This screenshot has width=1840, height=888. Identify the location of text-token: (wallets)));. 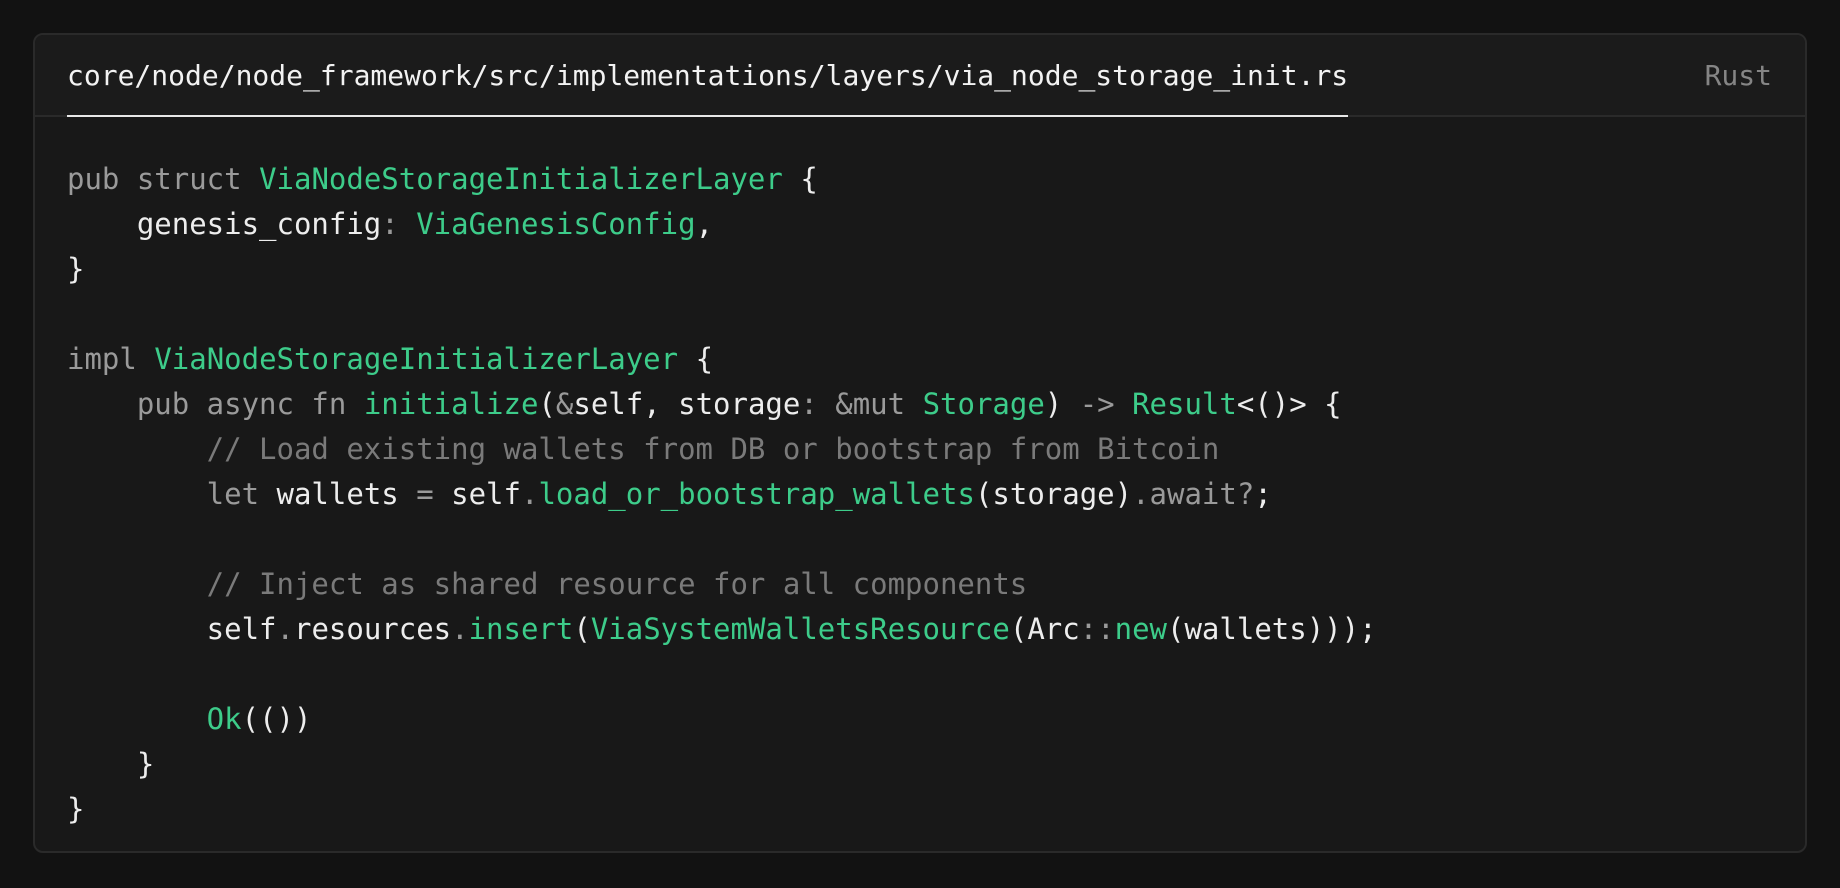
(1272, 629).